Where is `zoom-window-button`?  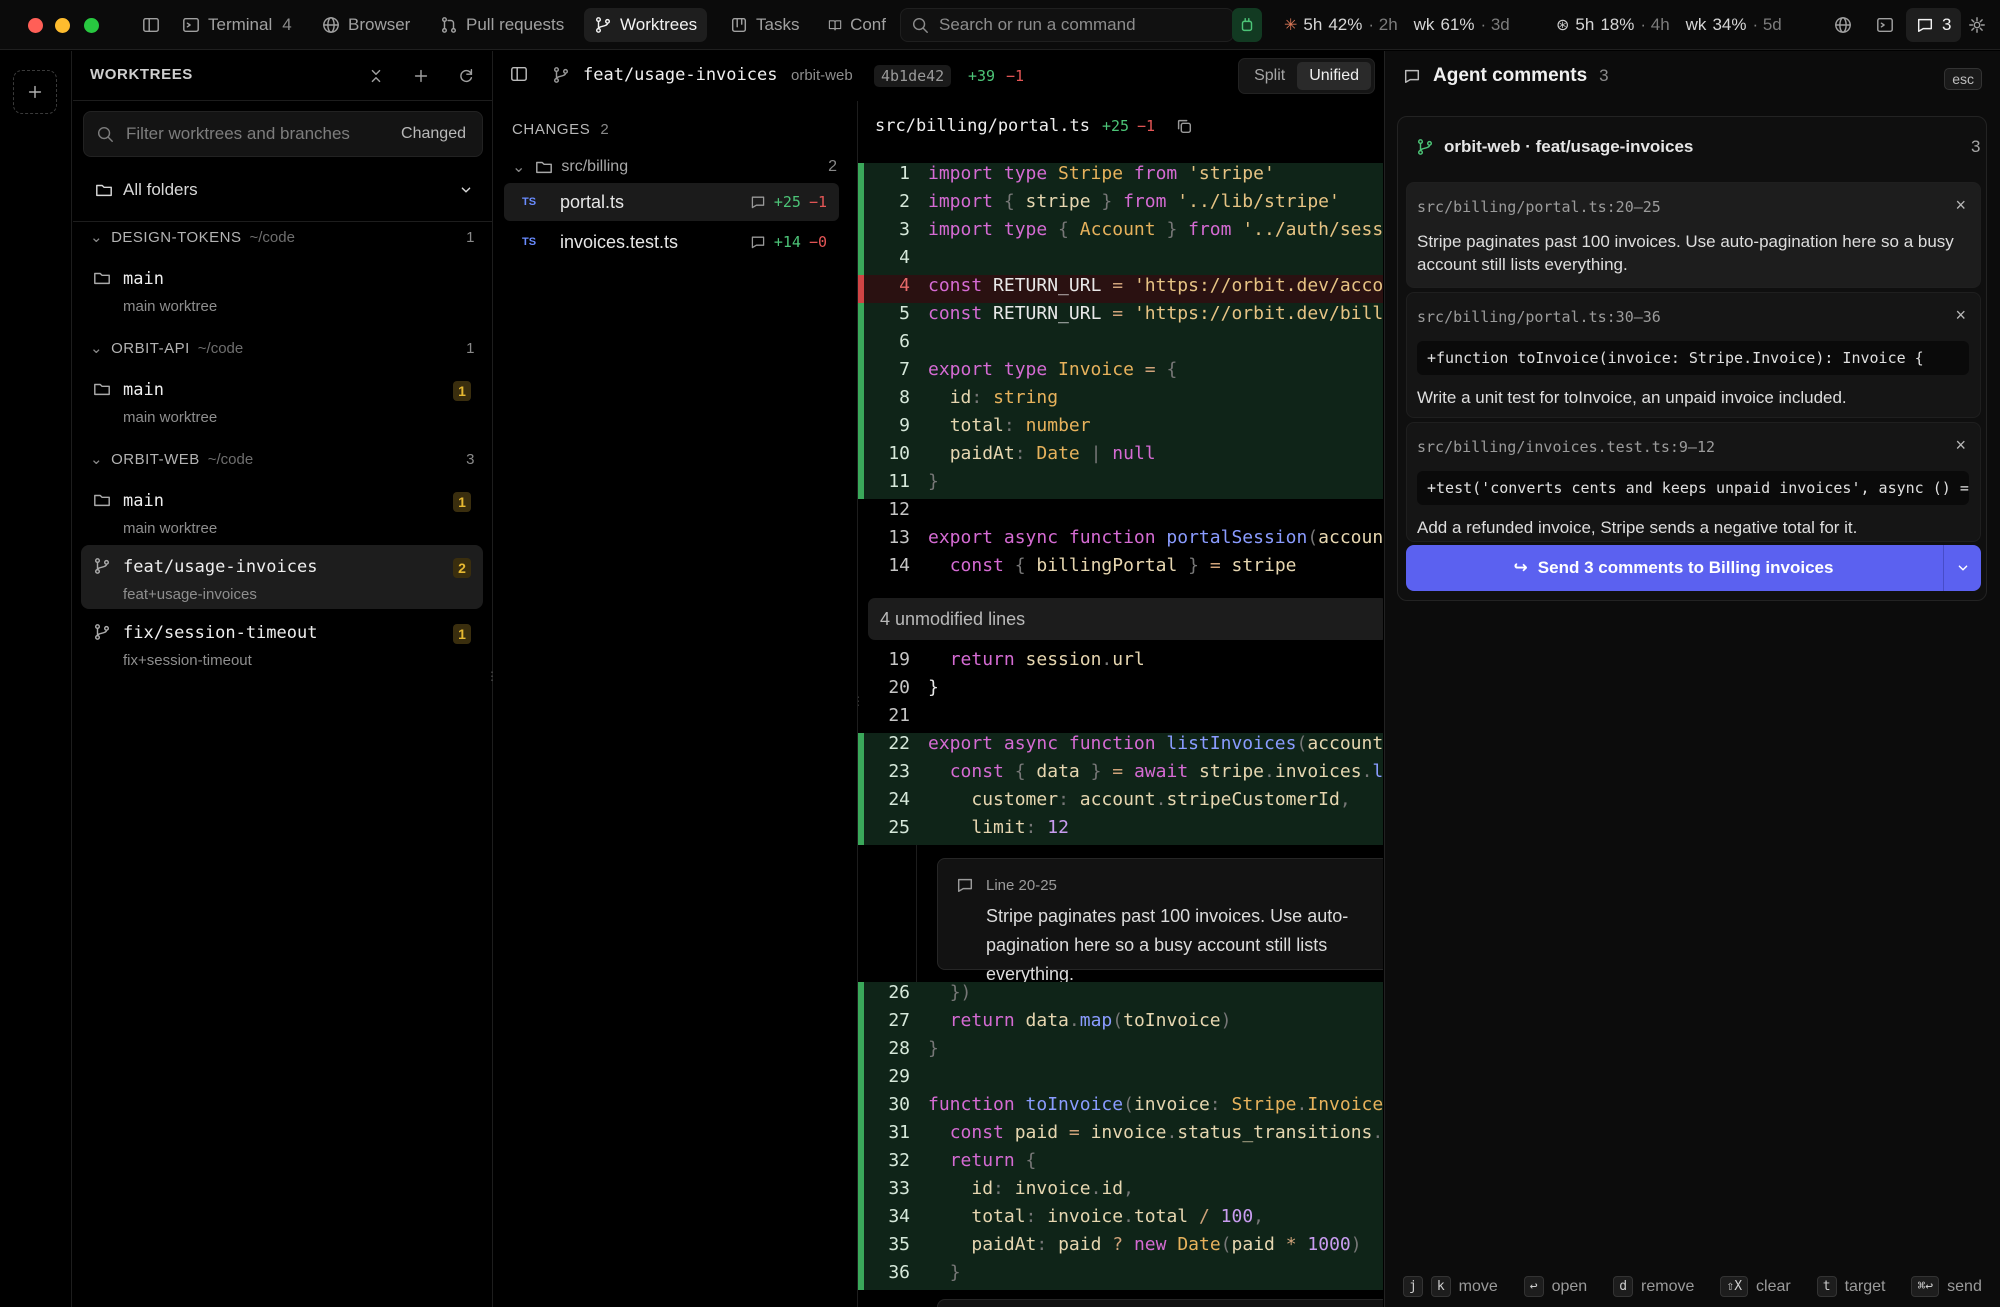 zoom-window-button is located at coordinates (91, 25).